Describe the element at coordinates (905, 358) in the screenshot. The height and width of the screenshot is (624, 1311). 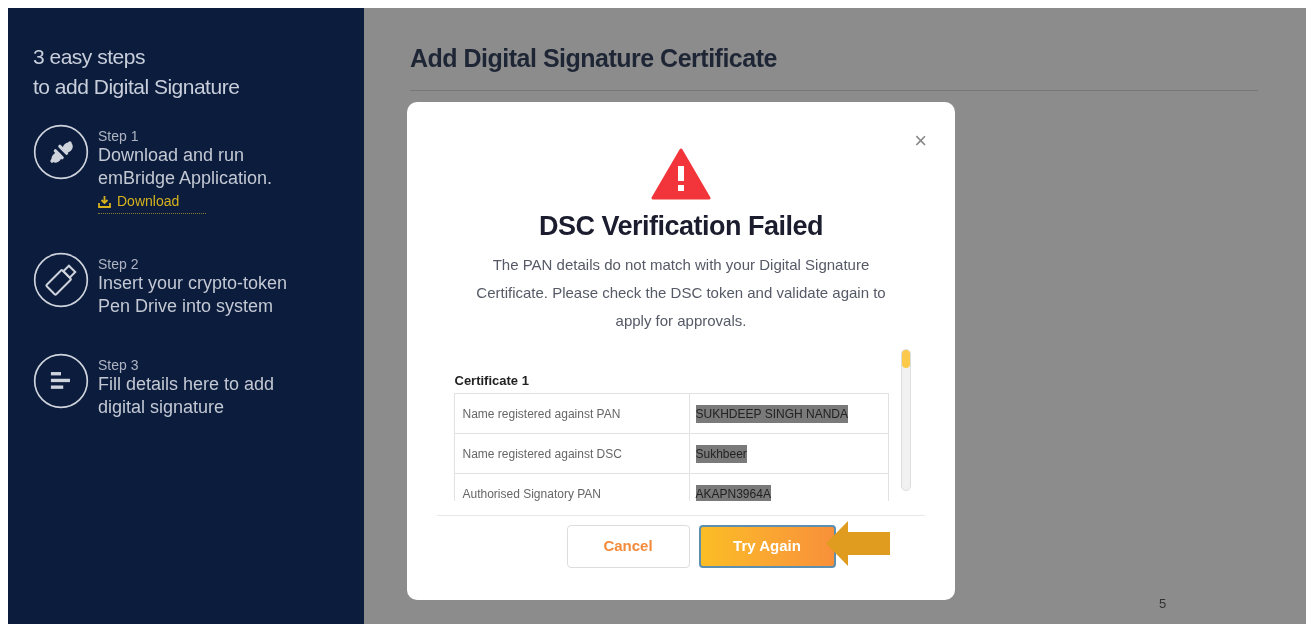
I see `scrollbar-thumb` at that location.